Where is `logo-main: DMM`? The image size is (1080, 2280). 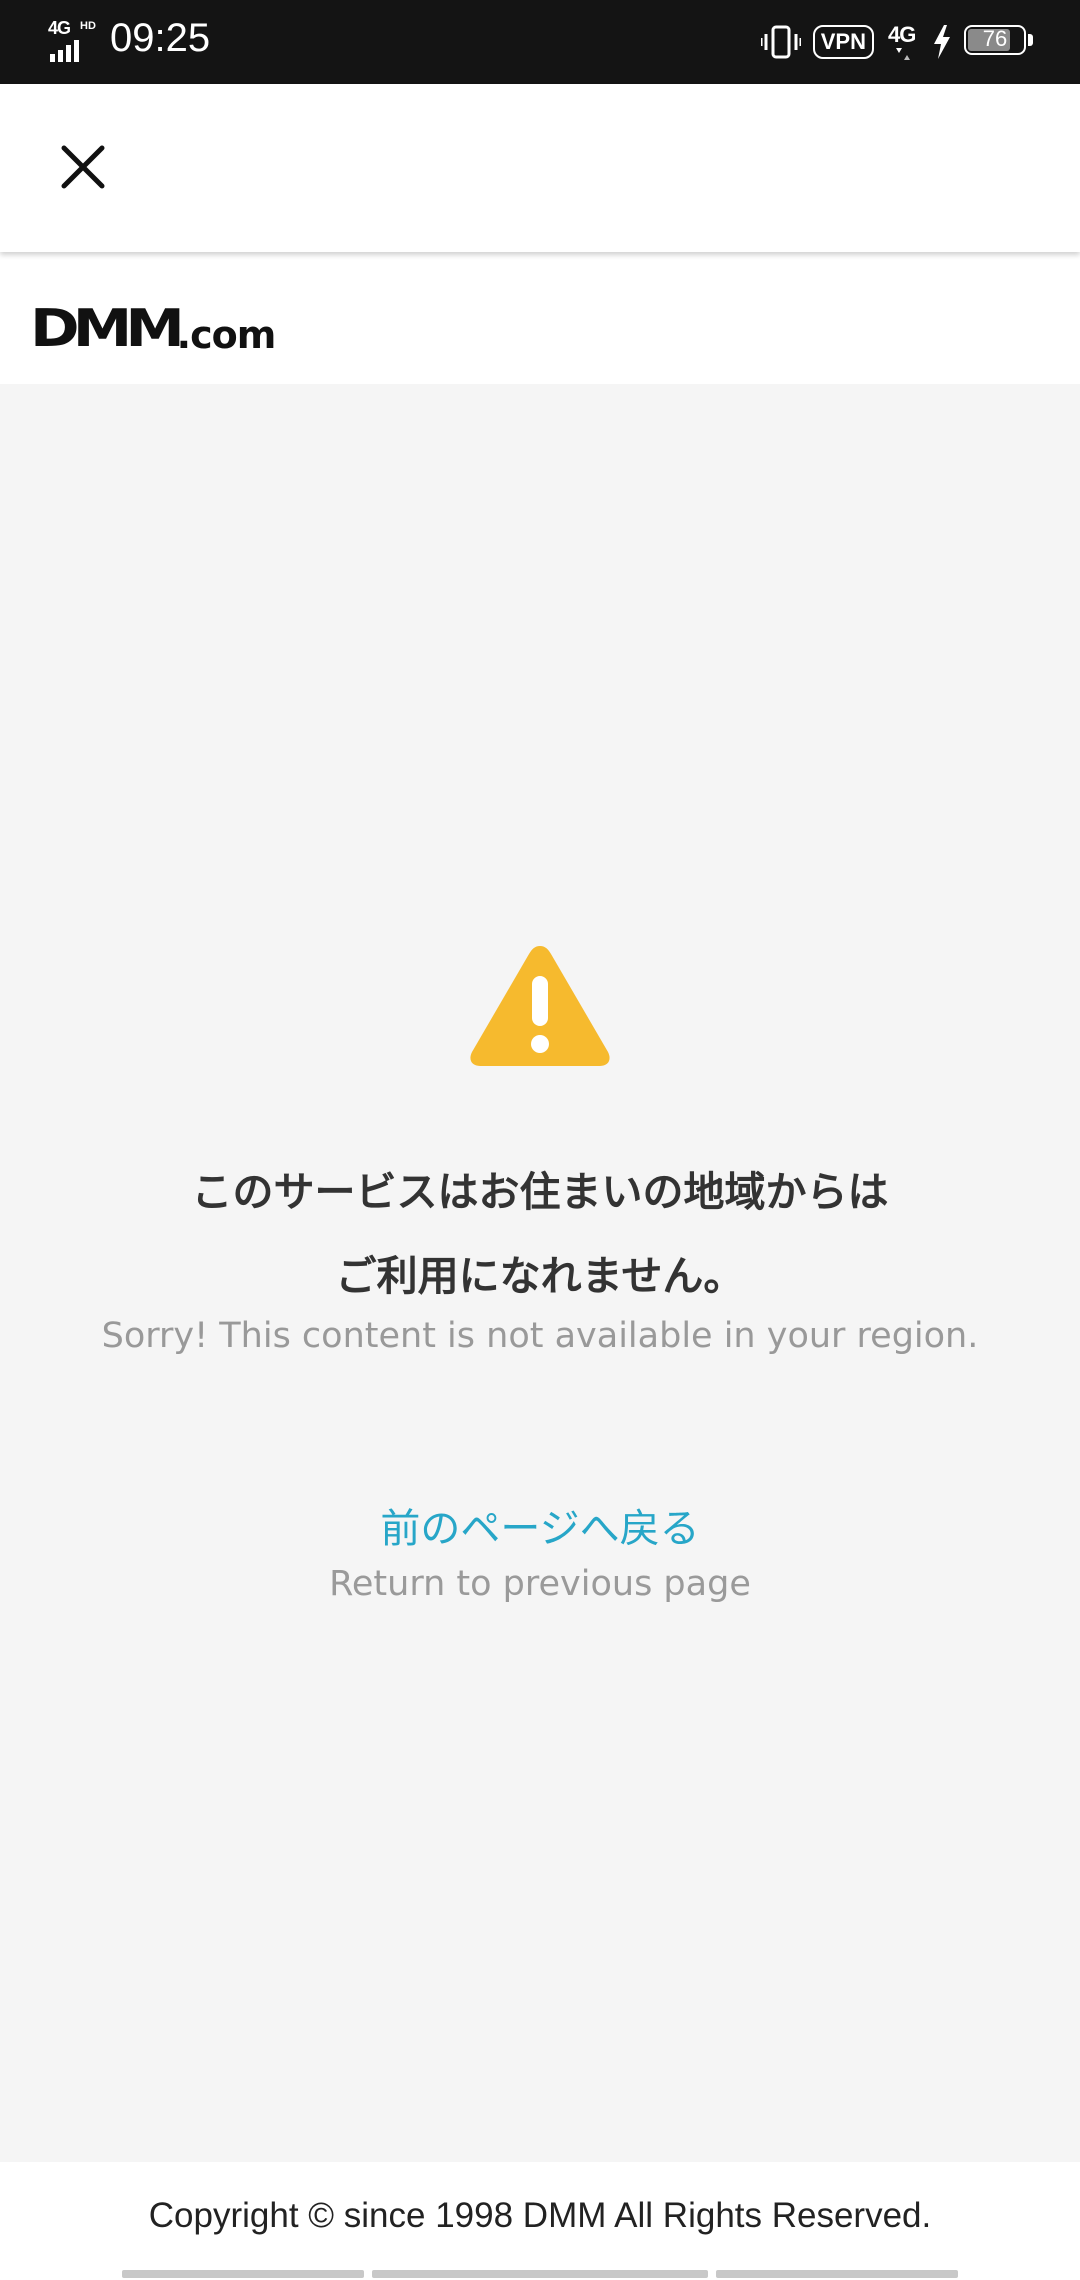 logo-main: DMM is located at coordinates (107, 329).